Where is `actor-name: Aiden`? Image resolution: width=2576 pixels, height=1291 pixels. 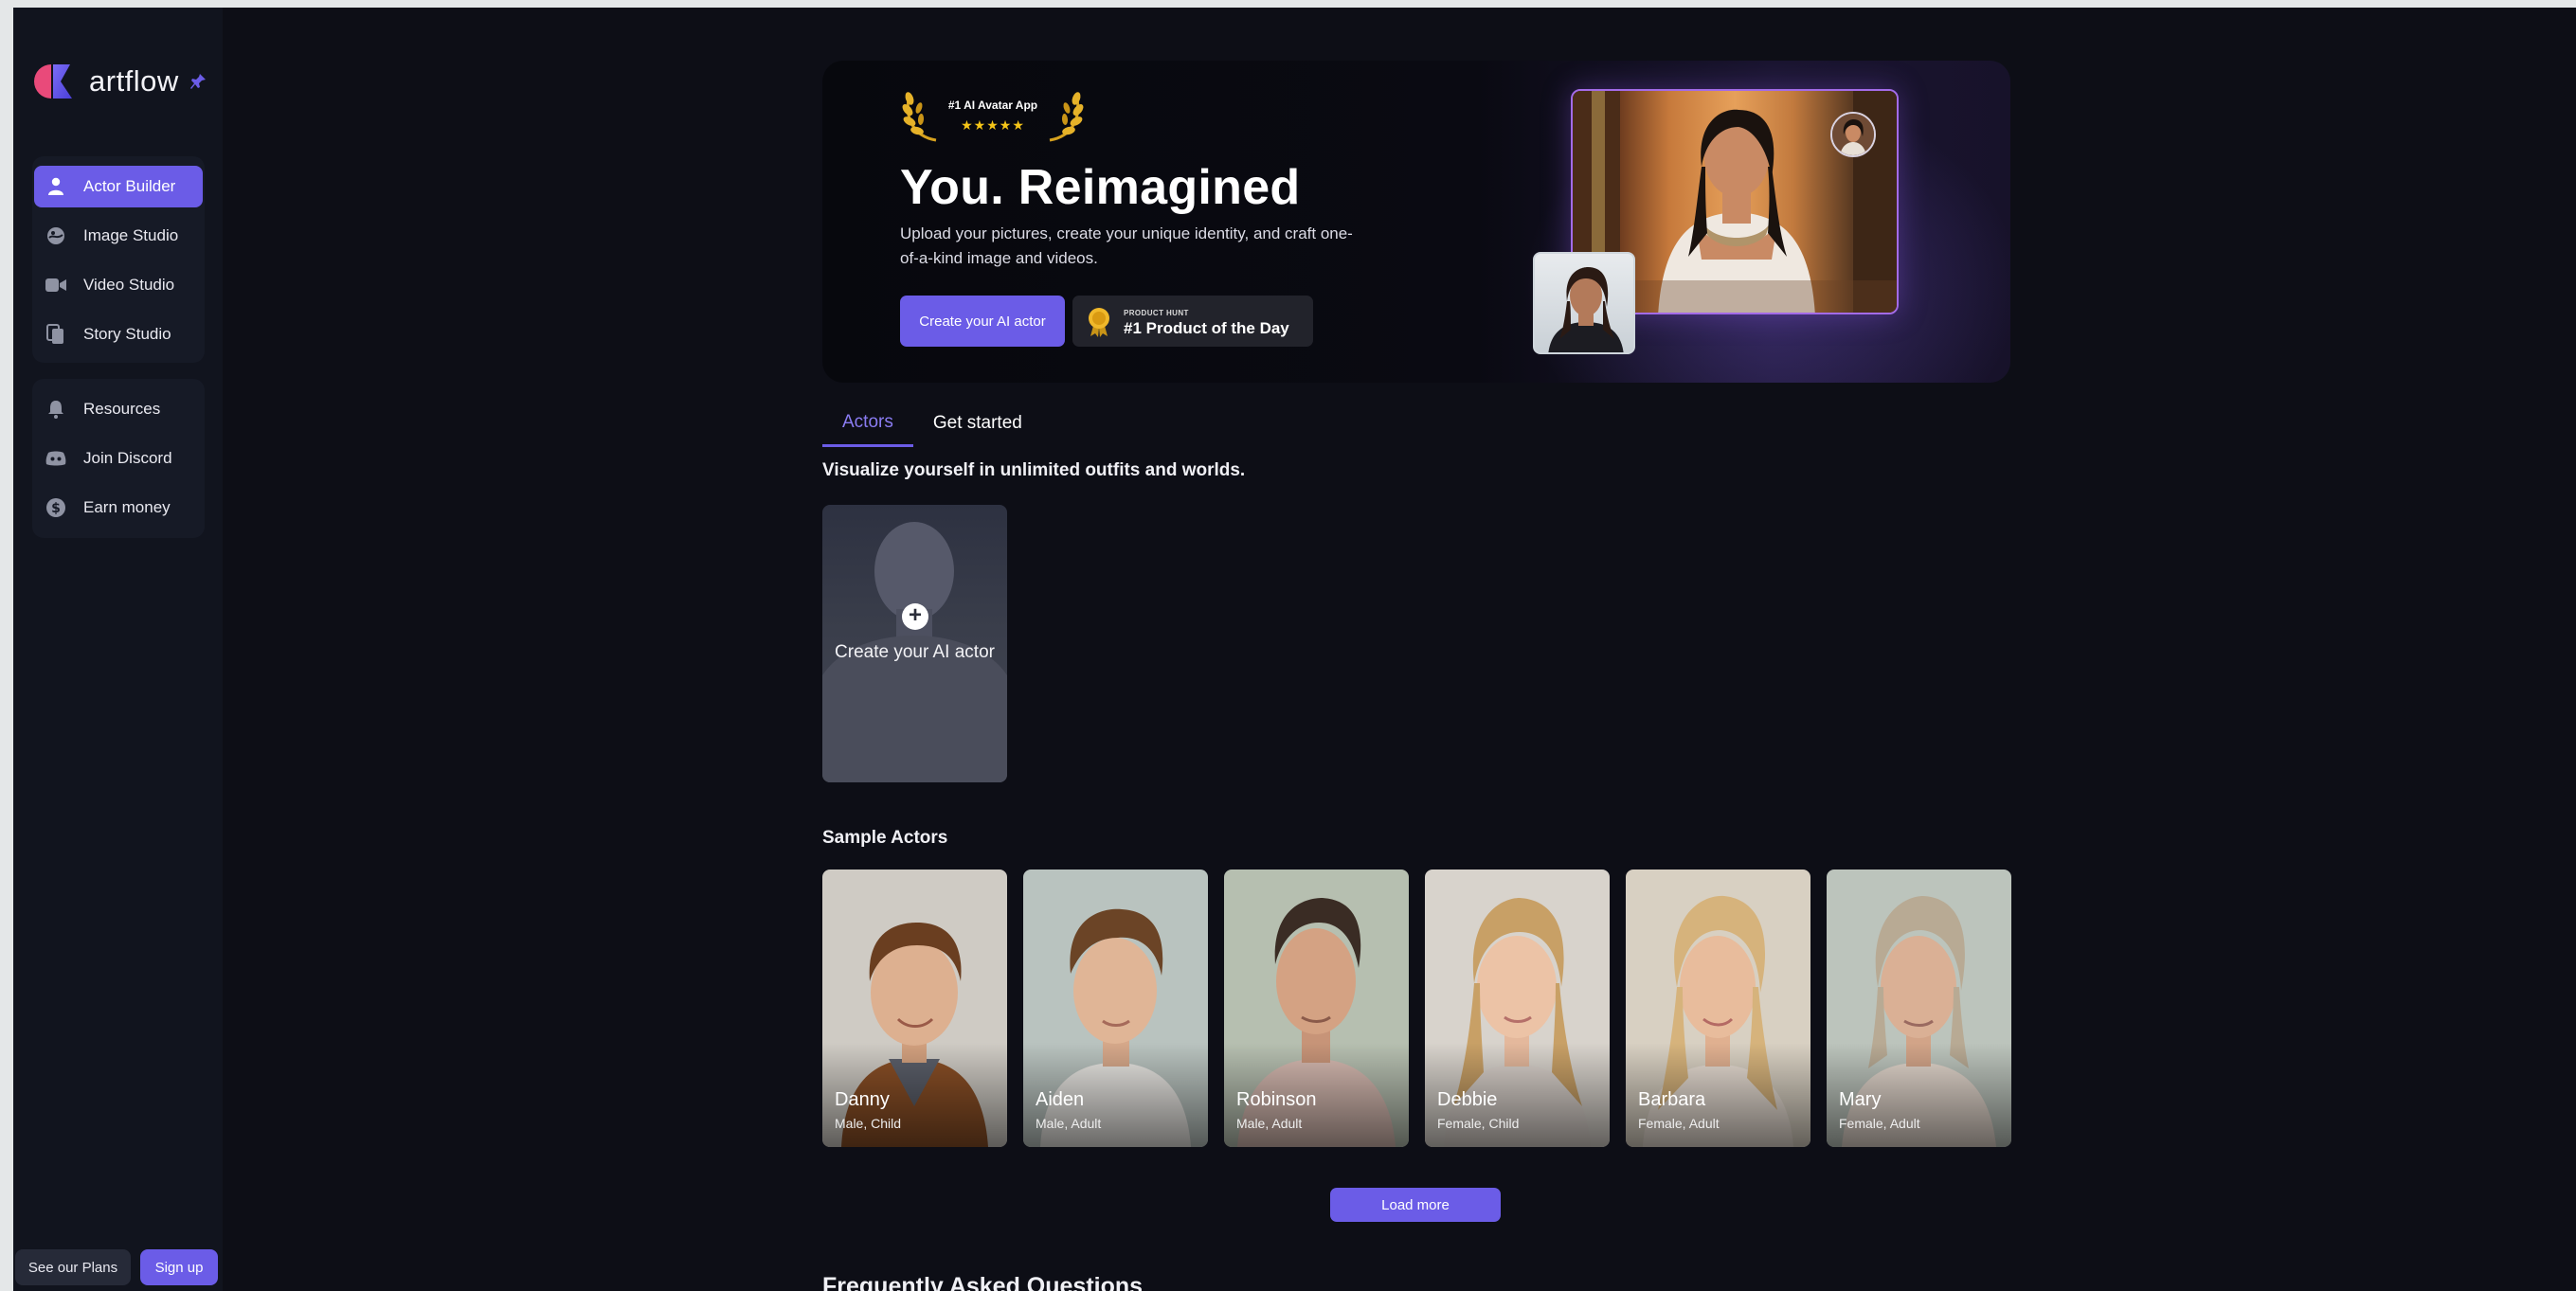
actor-name: Aiden is located at coordinates (1060, 1099).